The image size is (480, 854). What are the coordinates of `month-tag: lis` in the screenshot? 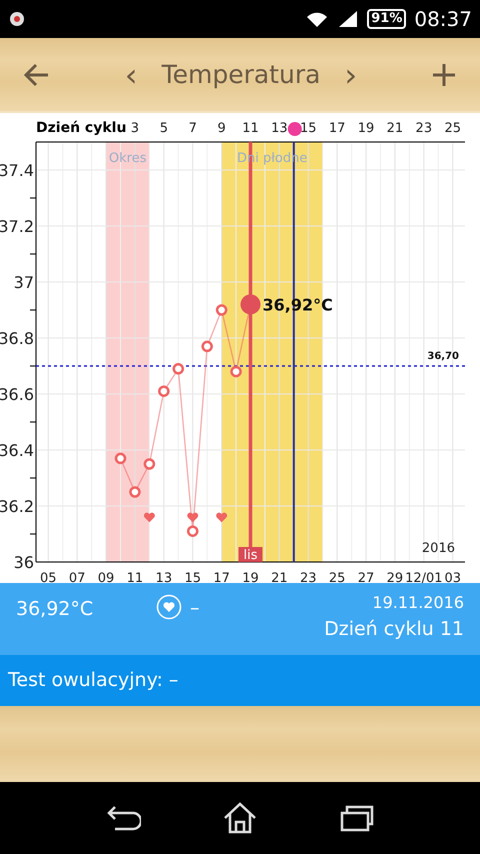 It's located at (250, 555).